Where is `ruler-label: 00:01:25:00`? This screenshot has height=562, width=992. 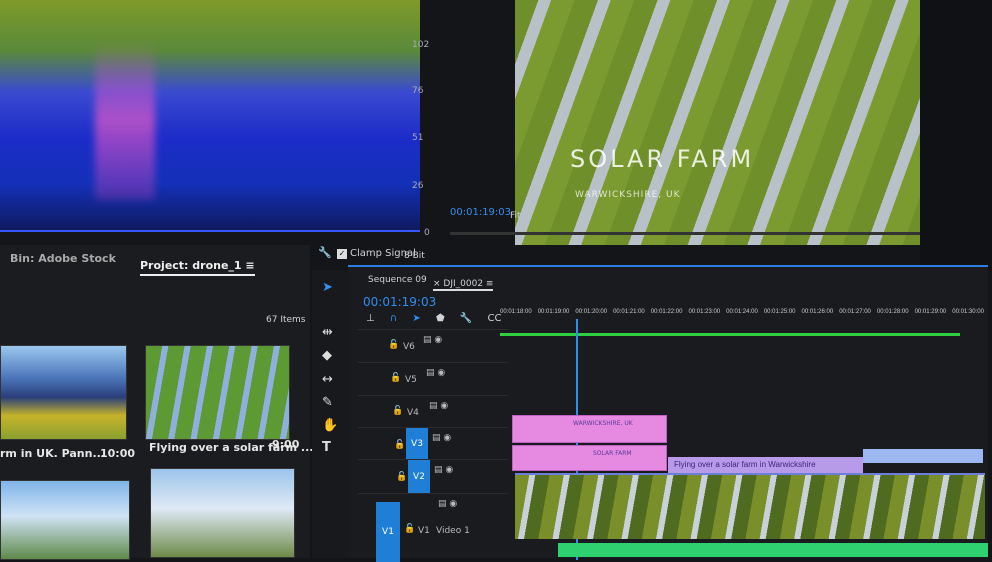
ruler-label: 00:01:25:00 is located at coordinates (779, 312).